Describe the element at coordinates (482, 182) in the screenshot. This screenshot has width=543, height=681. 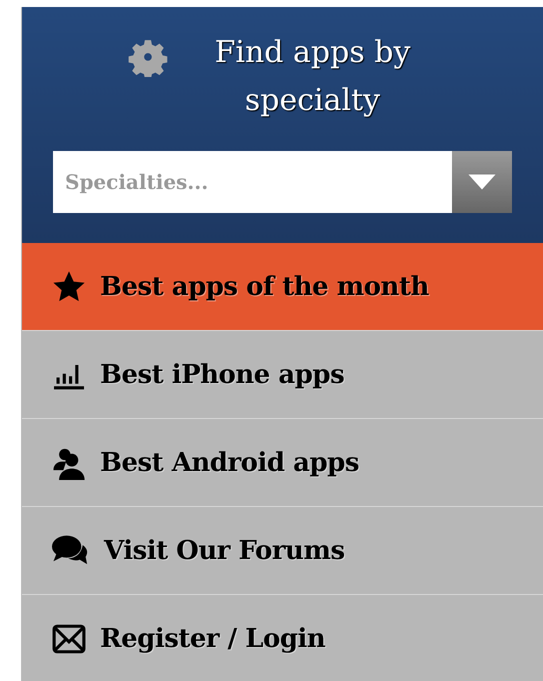
I see `caret-icon` at that location.